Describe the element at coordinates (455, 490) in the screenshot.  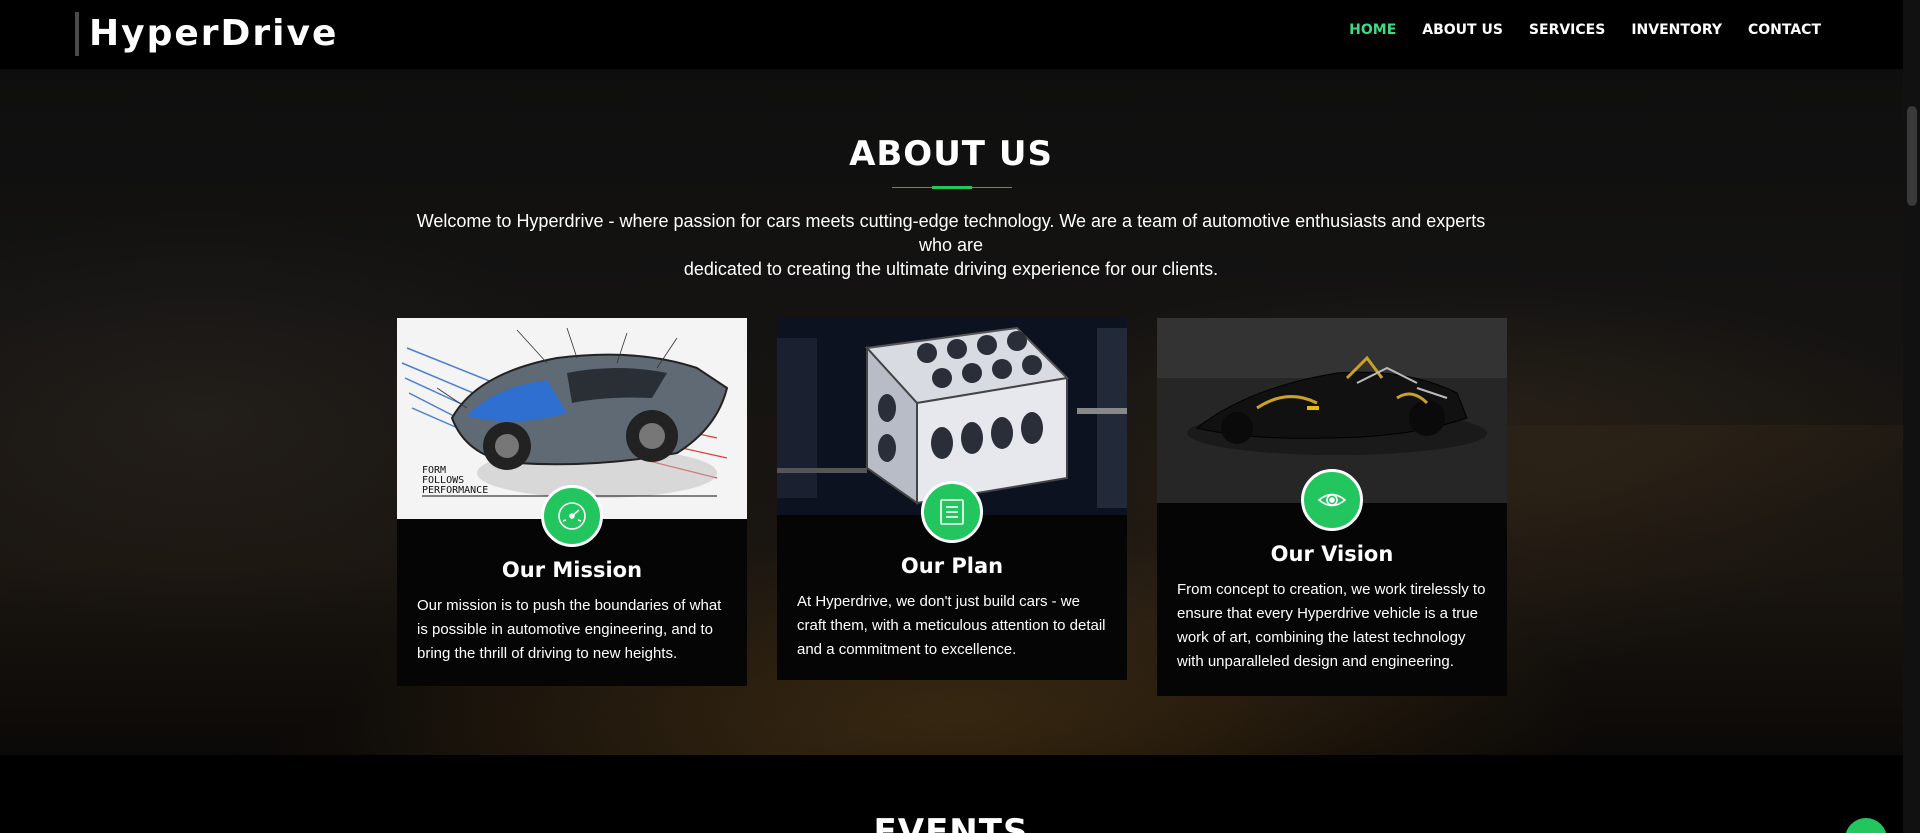
I see `sketch-text-performance: PERFORMANCE` at that location.